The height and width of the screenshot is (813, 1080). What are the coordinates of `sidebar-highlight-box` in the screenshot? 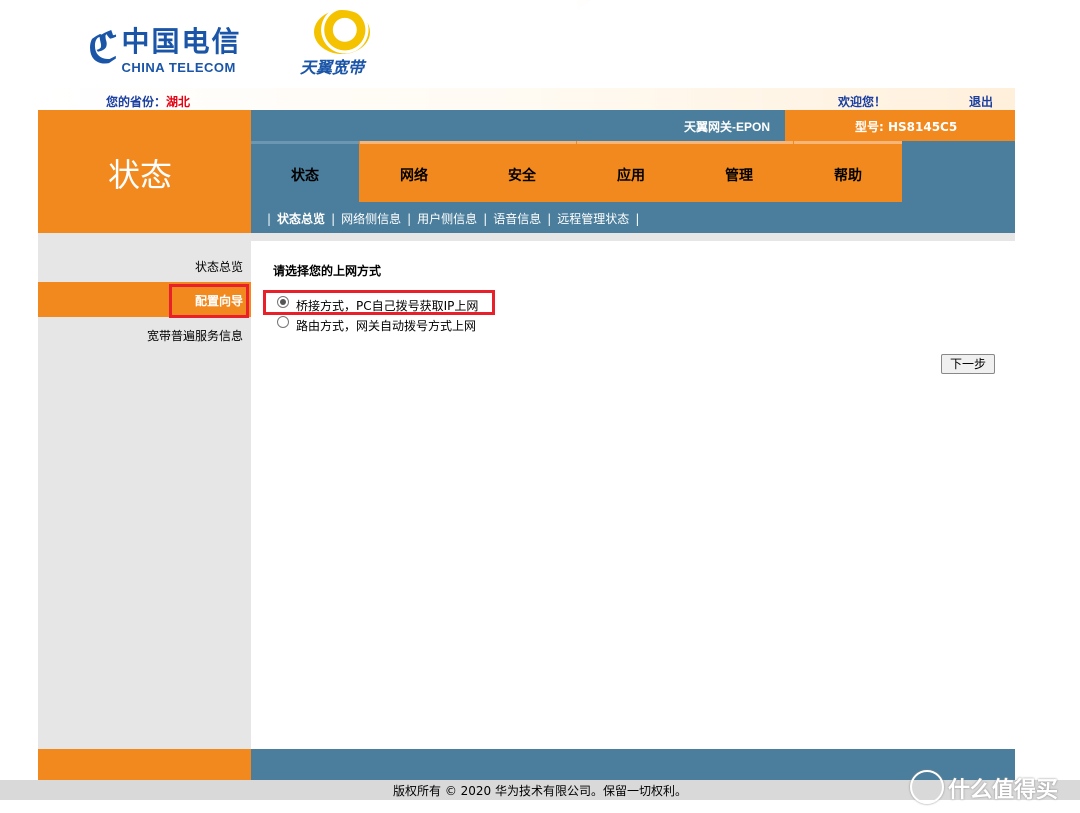 It's located at (209, 301).